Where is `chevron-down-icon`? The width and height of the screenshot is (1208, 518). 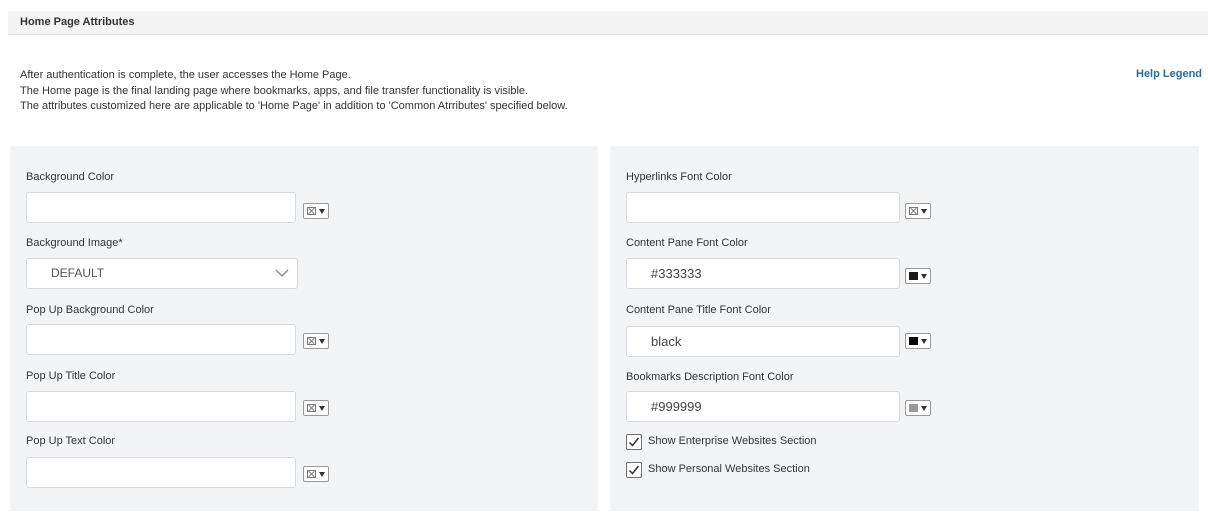
chevron-down-icon is located at coordinates (282, 273).